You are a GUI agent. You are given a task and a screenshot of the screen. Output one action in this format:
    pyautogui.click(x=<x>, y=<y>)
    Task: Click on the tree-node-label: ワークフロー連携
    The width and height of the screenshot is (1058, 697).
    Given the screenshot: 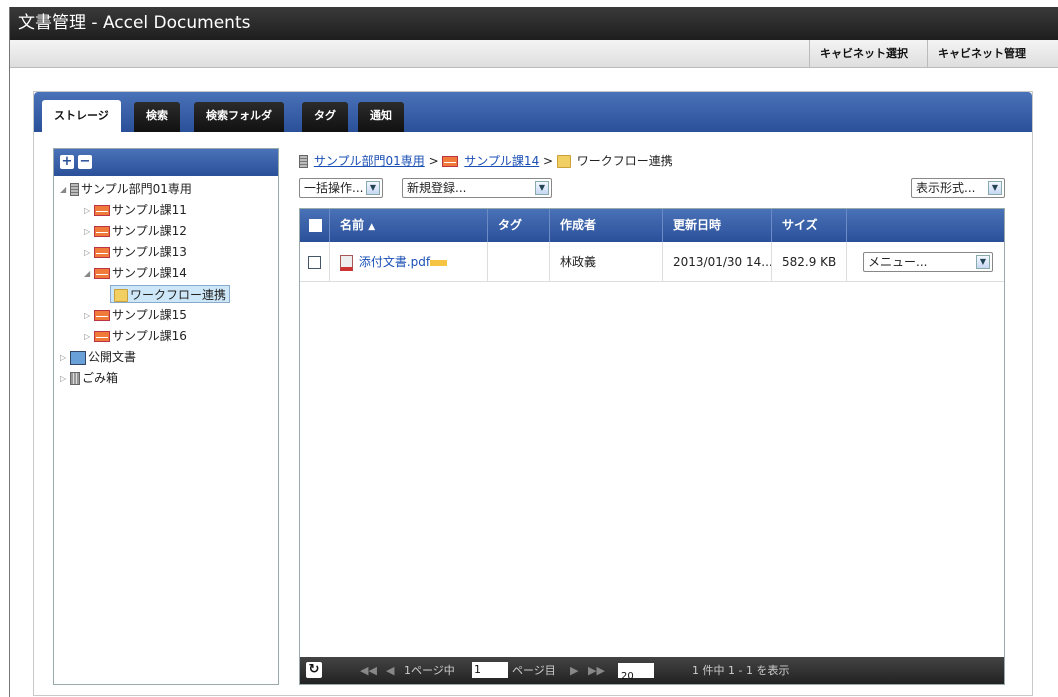 What is the action you would take?
    pyautogui.click(x=178, y=295)
    